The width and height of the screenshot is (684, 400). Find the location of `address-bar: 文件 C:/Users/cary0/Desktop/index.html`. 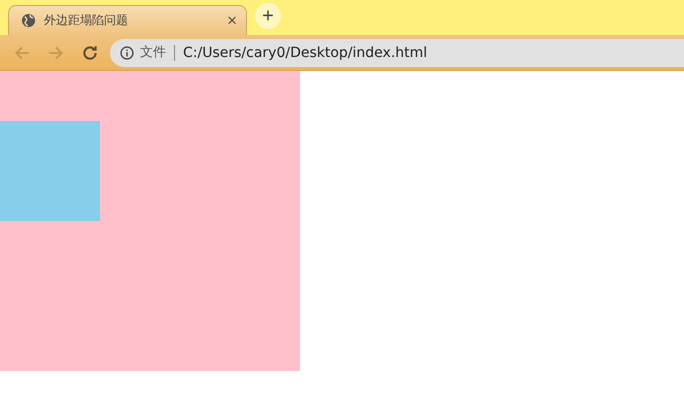

address-bar: 文件 C:/Users/cary0/Desktop/index.html is located at coordinates (397, 52).